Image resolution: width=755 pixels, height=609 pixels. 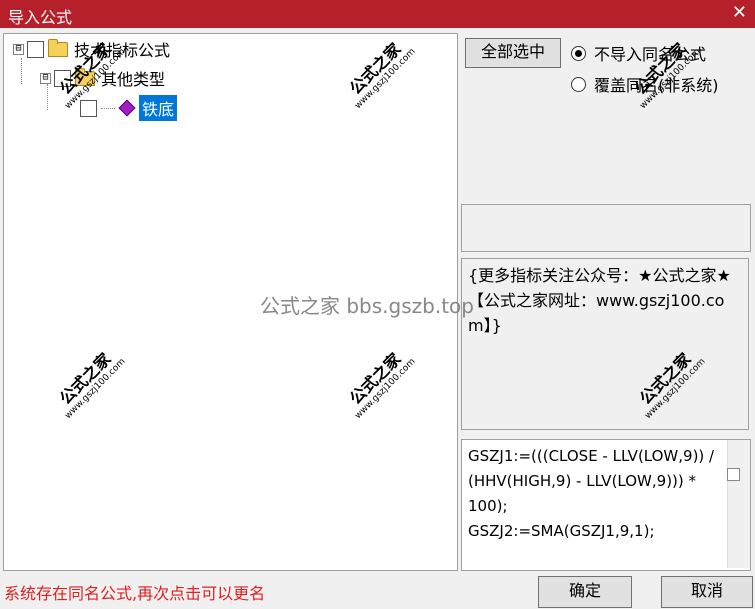 I want to click on formula-icon, so click(x=127, y=108).